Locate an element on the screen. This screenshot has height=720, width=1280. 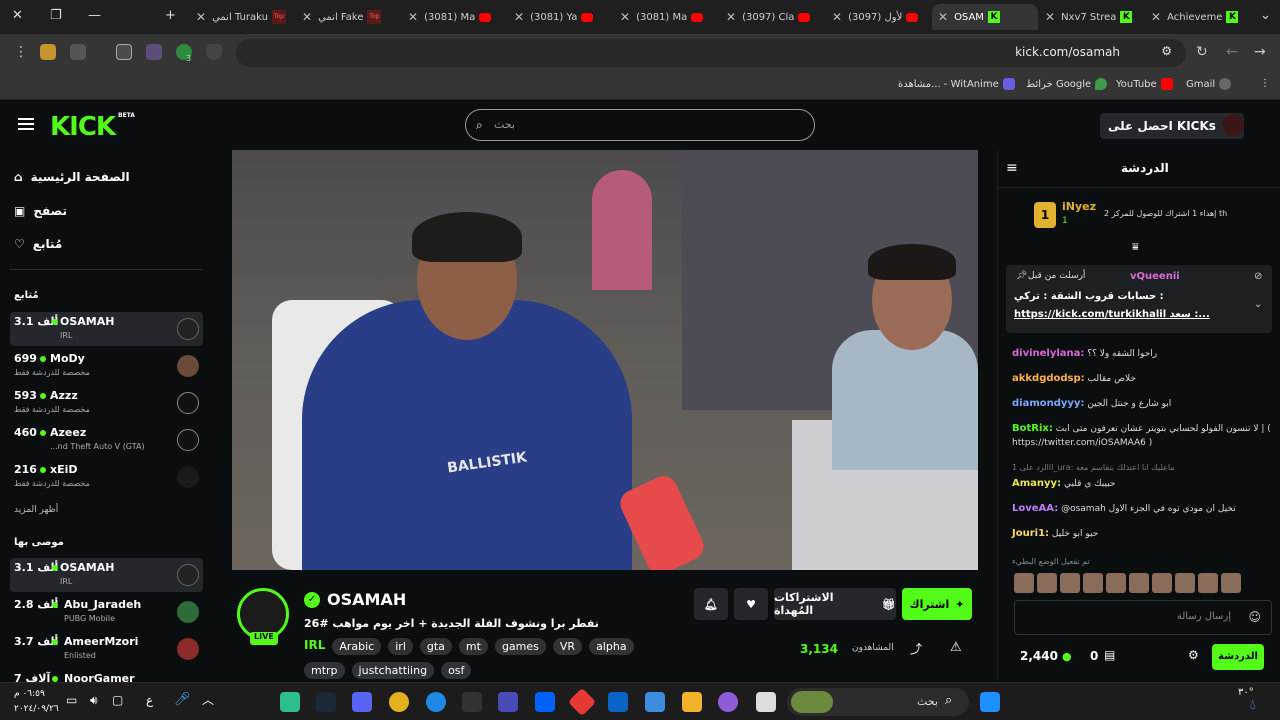
bookmark-maps: خرائط Google is located at coordinates (1067, 84).